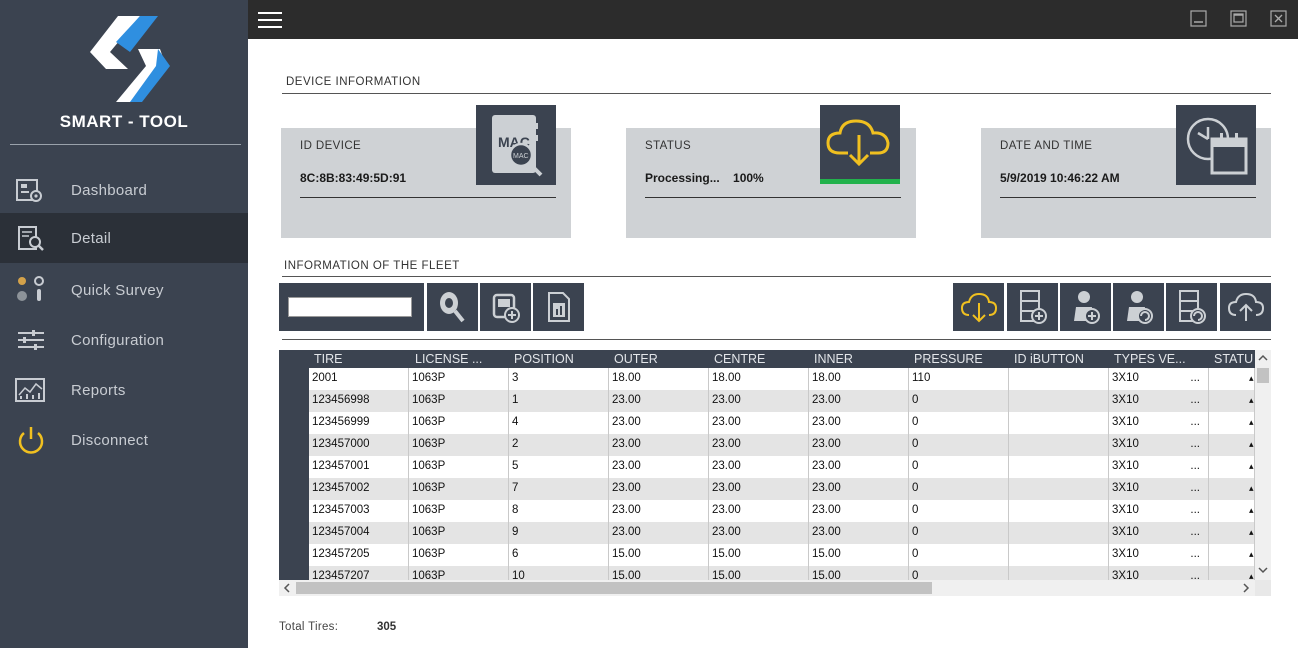 This screenshot has width=1298, height=648. What do you see at coordinates (559, 445) in the screenshot?
I see `table-cell: 2` at bounding box center [559, 445].